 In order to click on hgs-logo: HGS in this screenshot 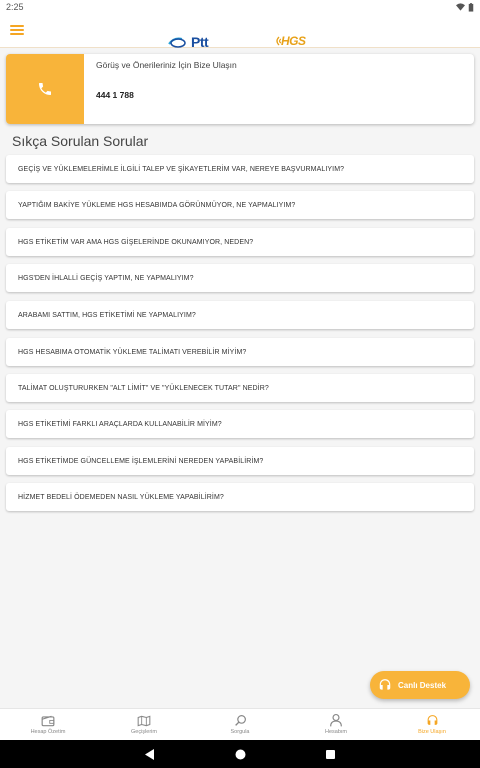, I will do `click(289, 41)`.